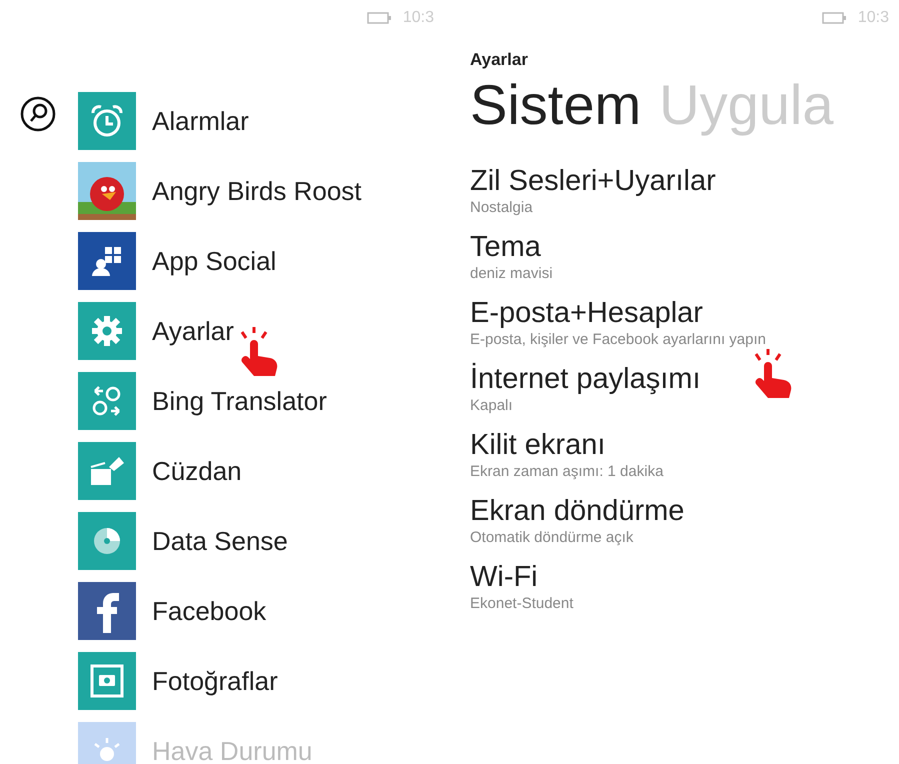 The height and width of the screenshot is (764, 899). What do you see at coordinates (684, 379) in the screenshot?
I see `setting-title: İnternet paylaşımı` at bounding box center [684, 379].